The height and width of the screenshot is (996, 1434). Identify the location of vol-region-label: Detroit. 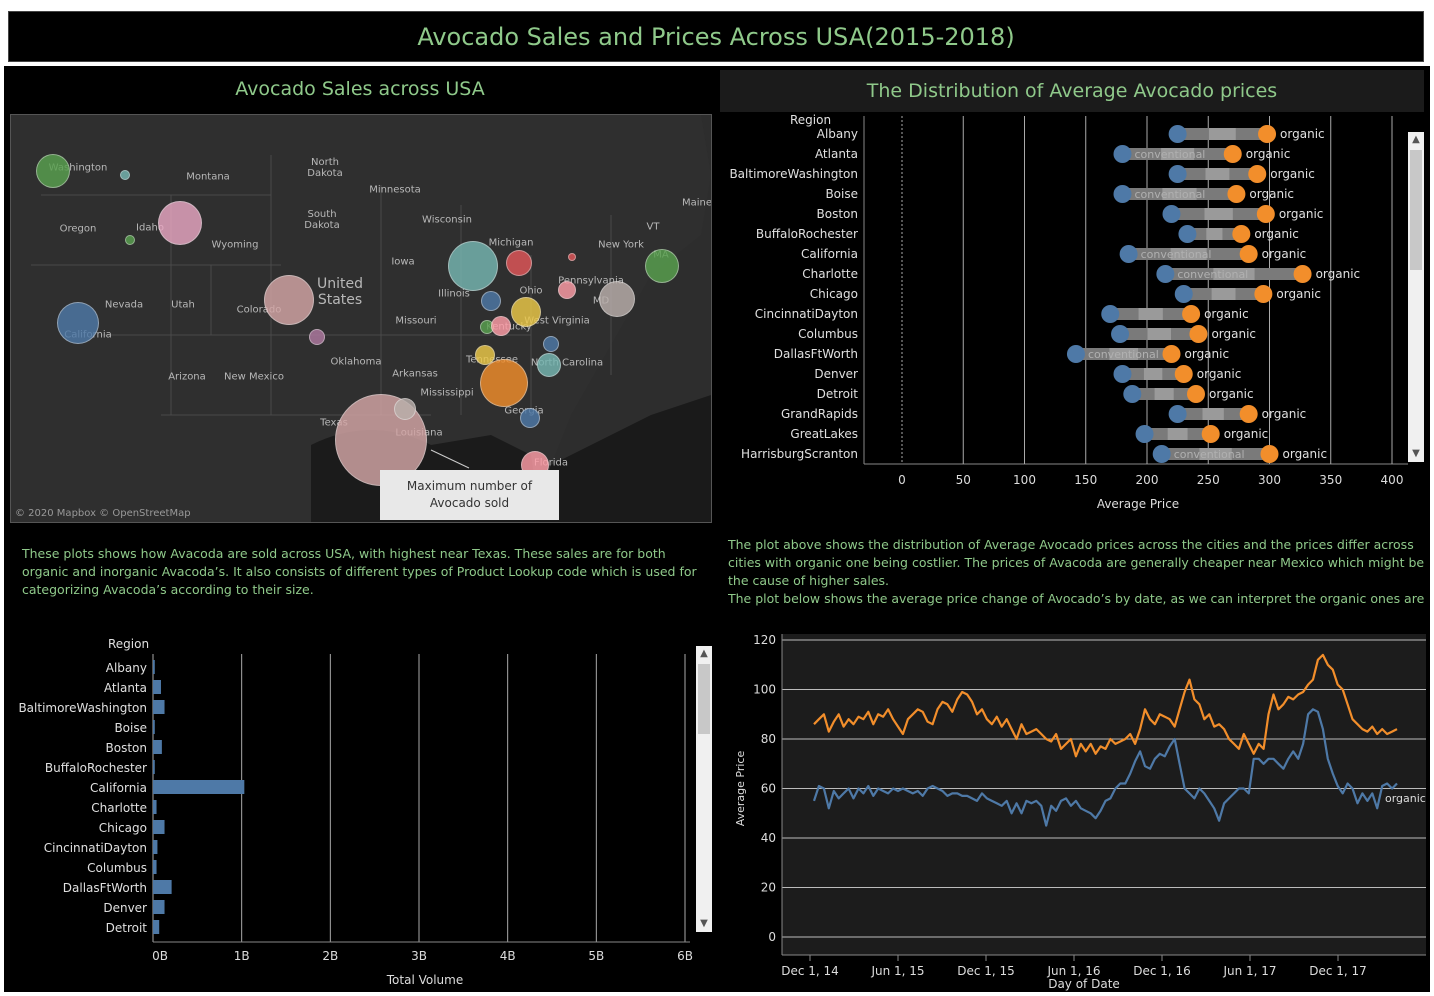
(127, 928).